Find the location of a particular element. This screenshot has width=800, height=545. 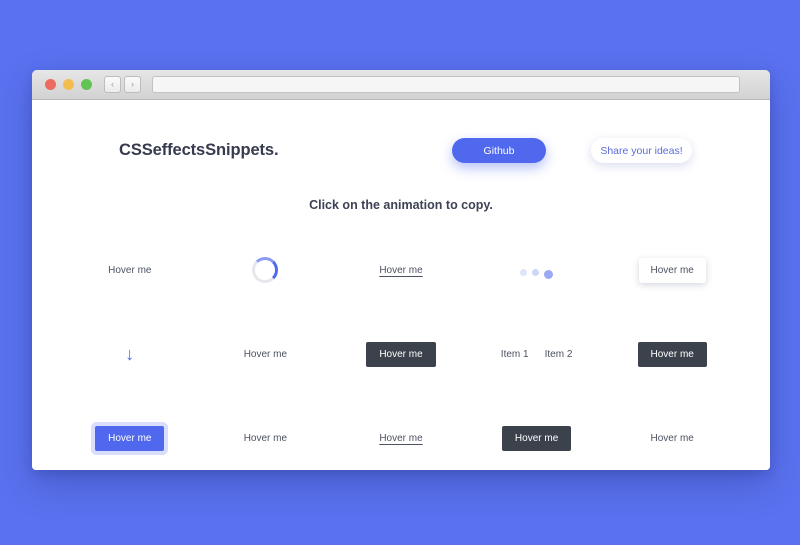

animation-cell-hover-link-underline-2: Hover me is located at coordinates (401, 433).